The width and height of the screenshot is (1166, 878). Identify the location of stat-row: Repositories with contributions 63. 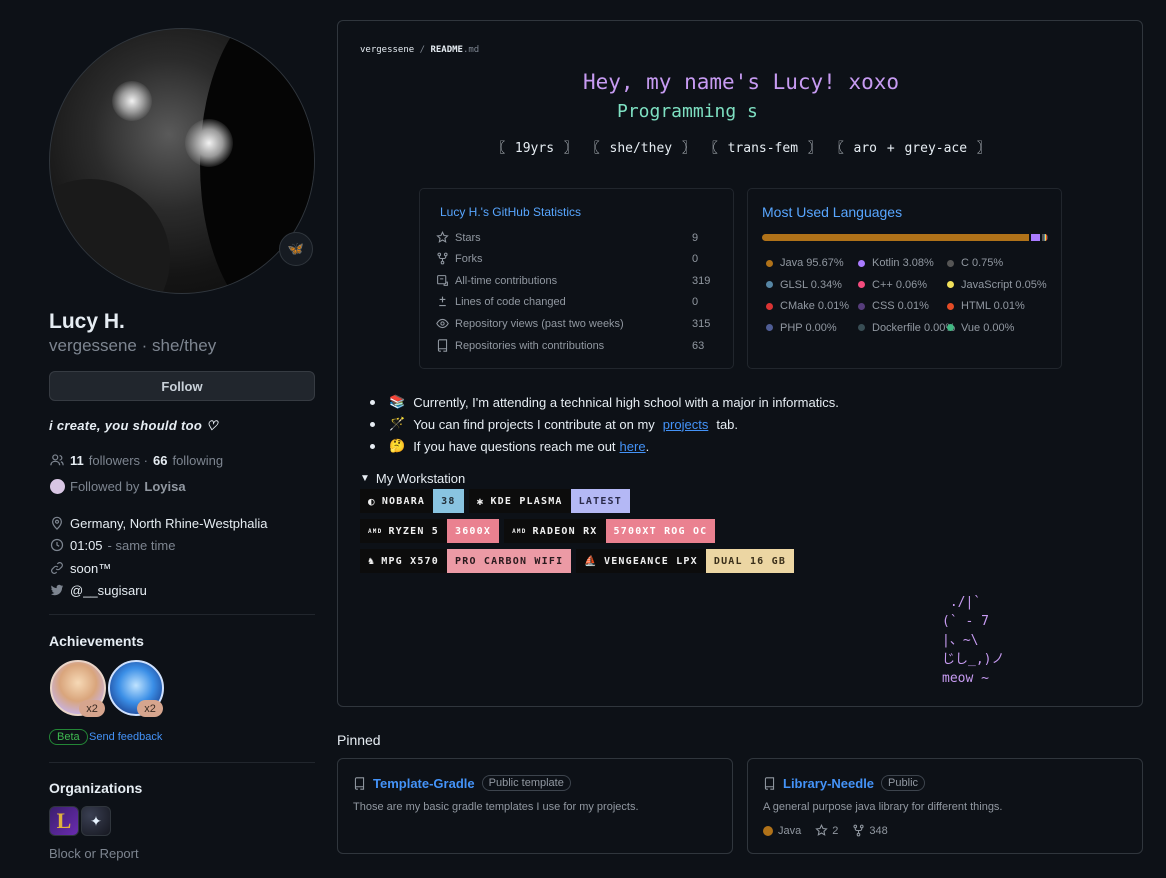
(571, 345).